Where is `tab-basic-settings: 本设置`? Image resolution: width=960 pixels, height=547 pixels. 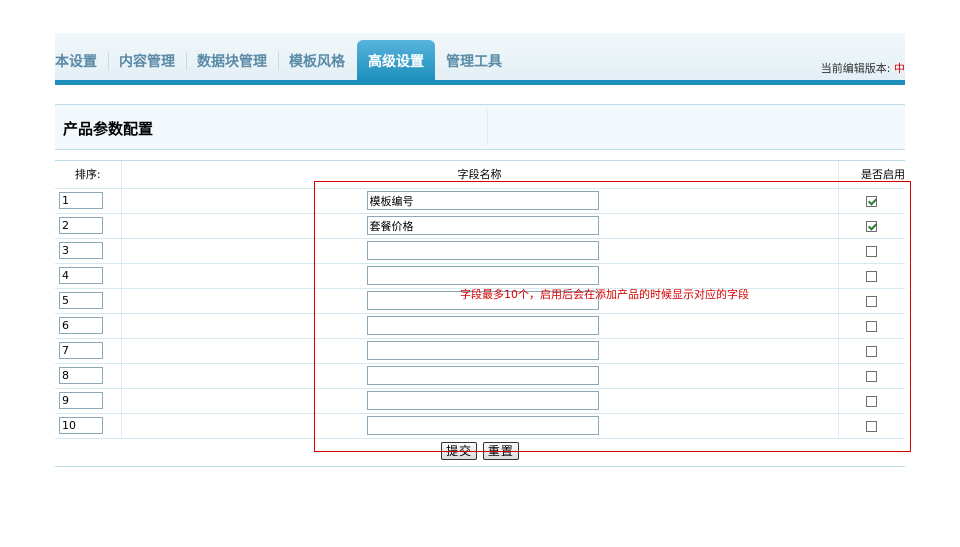
tab-basic-settings: 本设置 is located at coordinates (81, 60).